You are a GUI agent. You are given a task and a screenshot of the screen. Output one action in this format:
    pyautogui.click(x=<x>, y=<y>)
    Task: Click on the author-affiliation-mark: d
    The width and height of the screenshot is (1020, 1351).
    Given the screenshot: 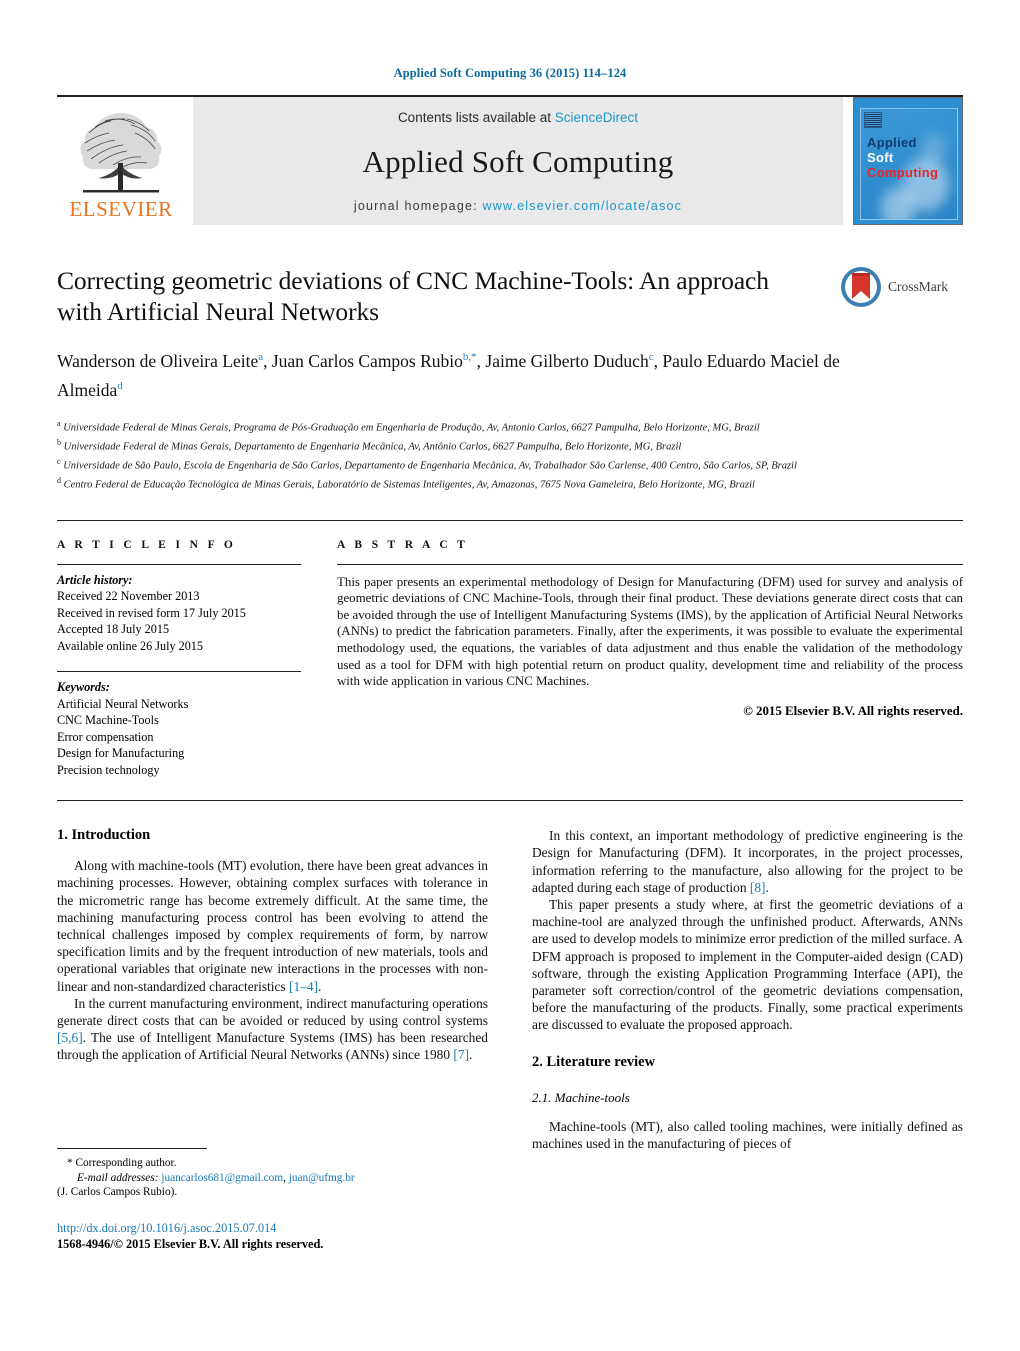 What is the action you would take?
    pyautogui.click(x=120, y=386)
    